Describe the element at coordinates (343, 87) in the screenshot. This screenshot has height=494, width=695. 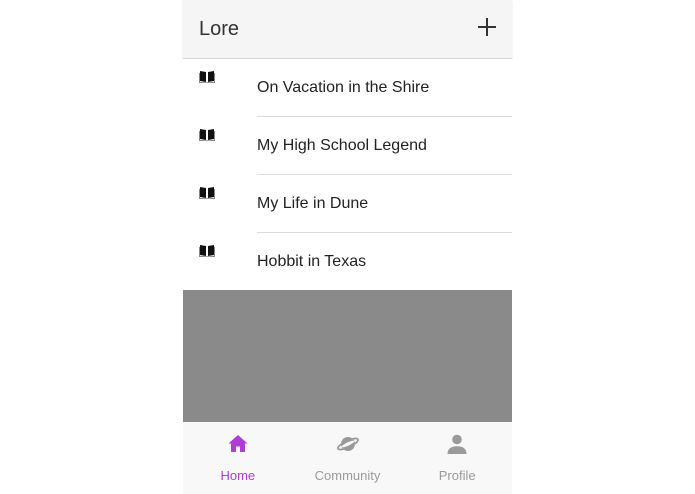
I see `story-title: On Vacation in the Shire` at that location.